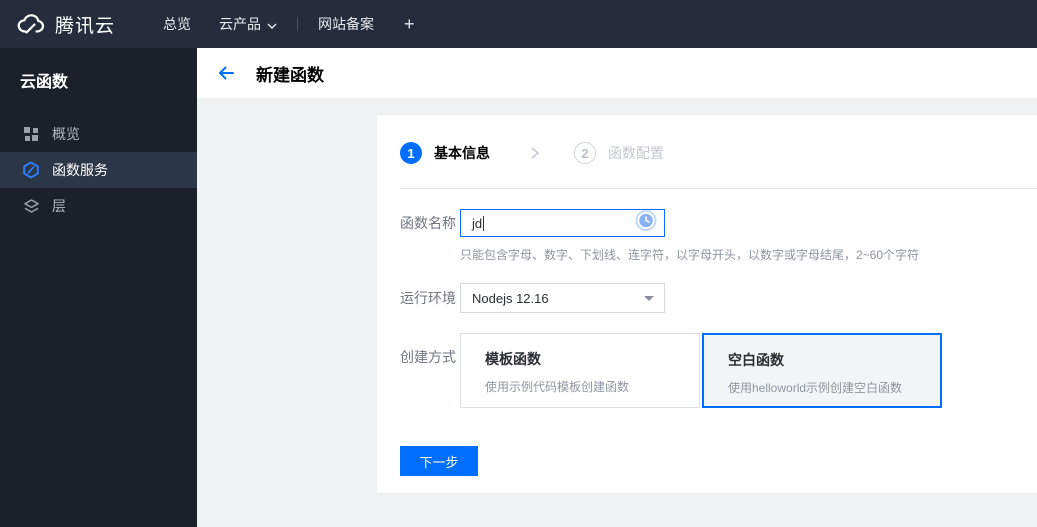  Describe the element at coordinates (617, 73) in the screenshot. I see `page-header: 新建函数` at that location.